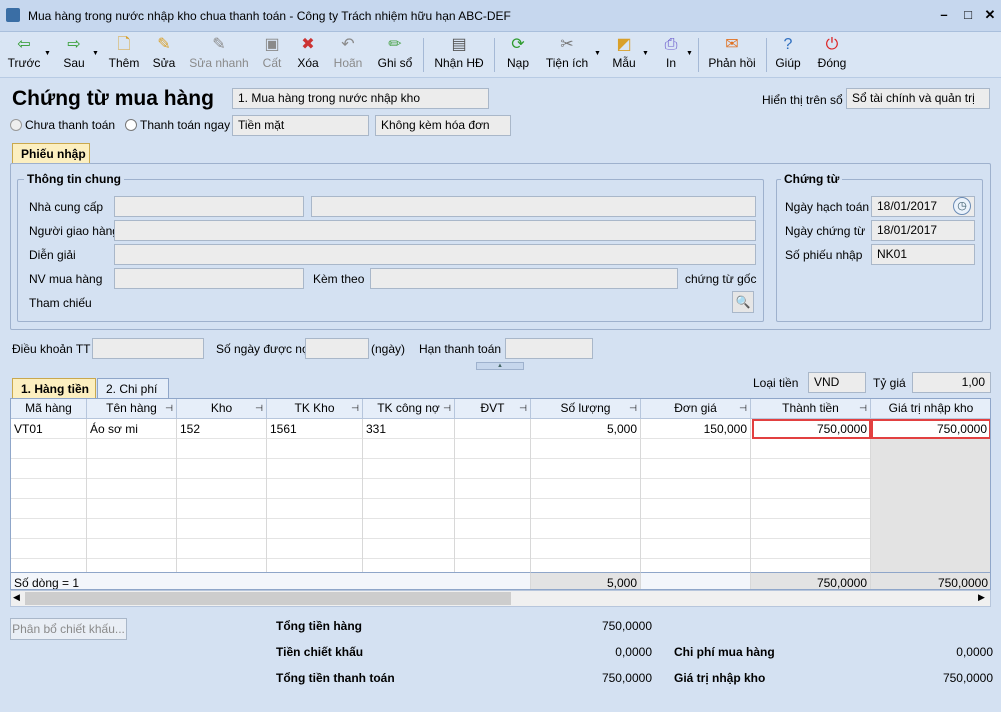 The width and height of the screenshot is (1001, 712). I want to click on next-button: ⇨ Sau, so click(74, 55).